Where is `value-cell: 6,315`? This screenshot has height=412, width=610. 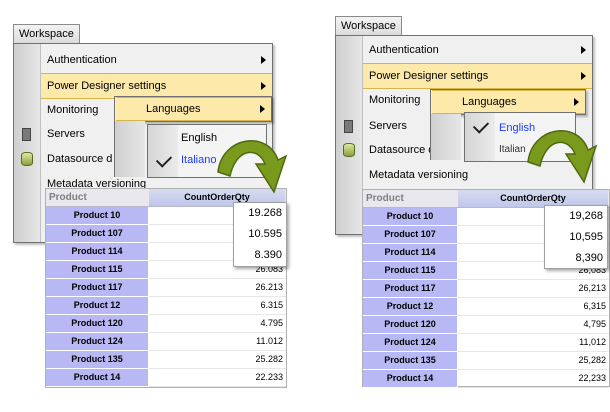
value-cell: 6,315 is located at coordinates (533, 307).